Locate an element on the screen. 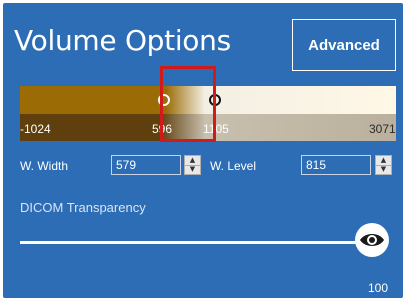  width-stepper: 579 ▲ ▼ is located at coordinates (156, 165).